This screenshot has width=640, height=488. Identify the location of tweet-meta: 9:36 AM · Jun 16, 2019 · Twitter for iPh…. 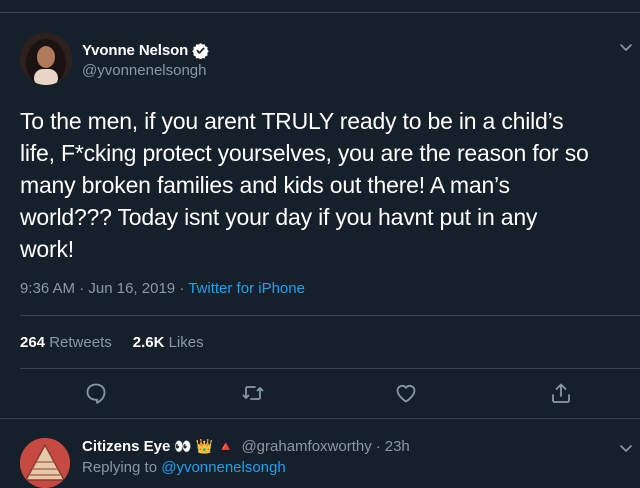
(162, 288).